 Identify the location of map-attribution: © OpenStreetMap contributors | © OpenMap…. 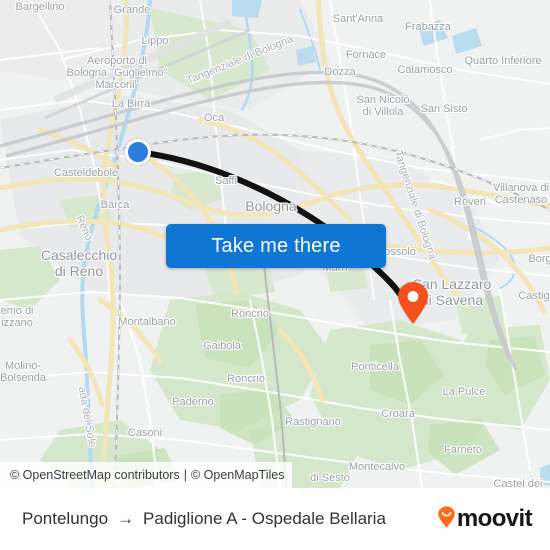
(146, 475).